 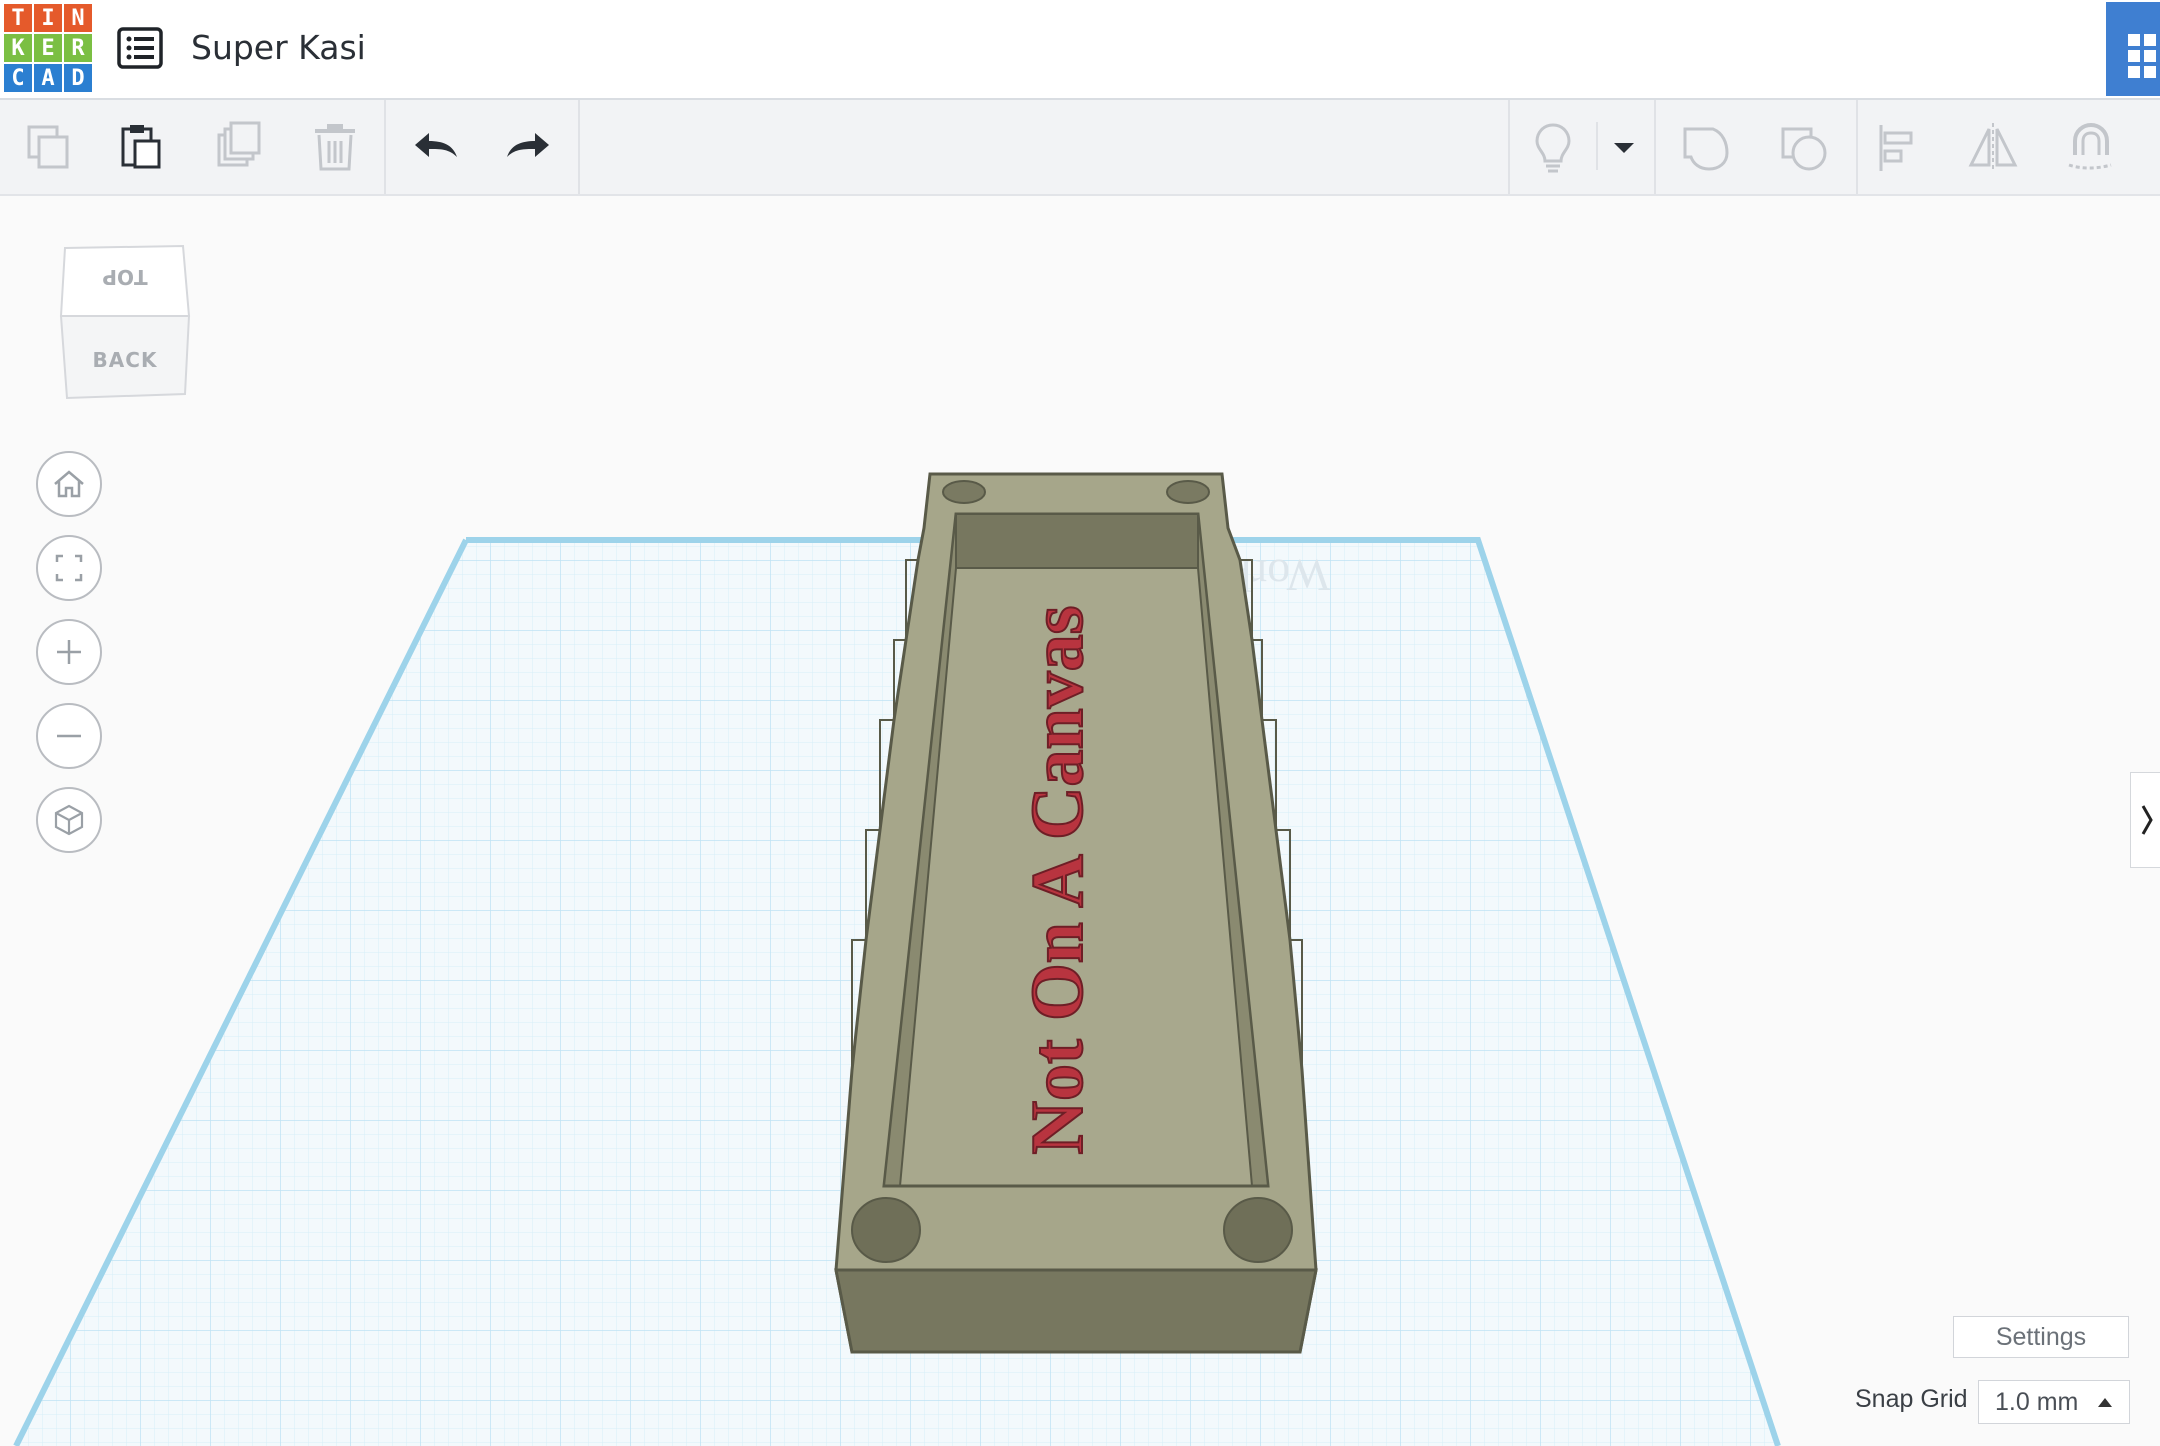 I want to click on group-button, so click(x=1705, y=147).